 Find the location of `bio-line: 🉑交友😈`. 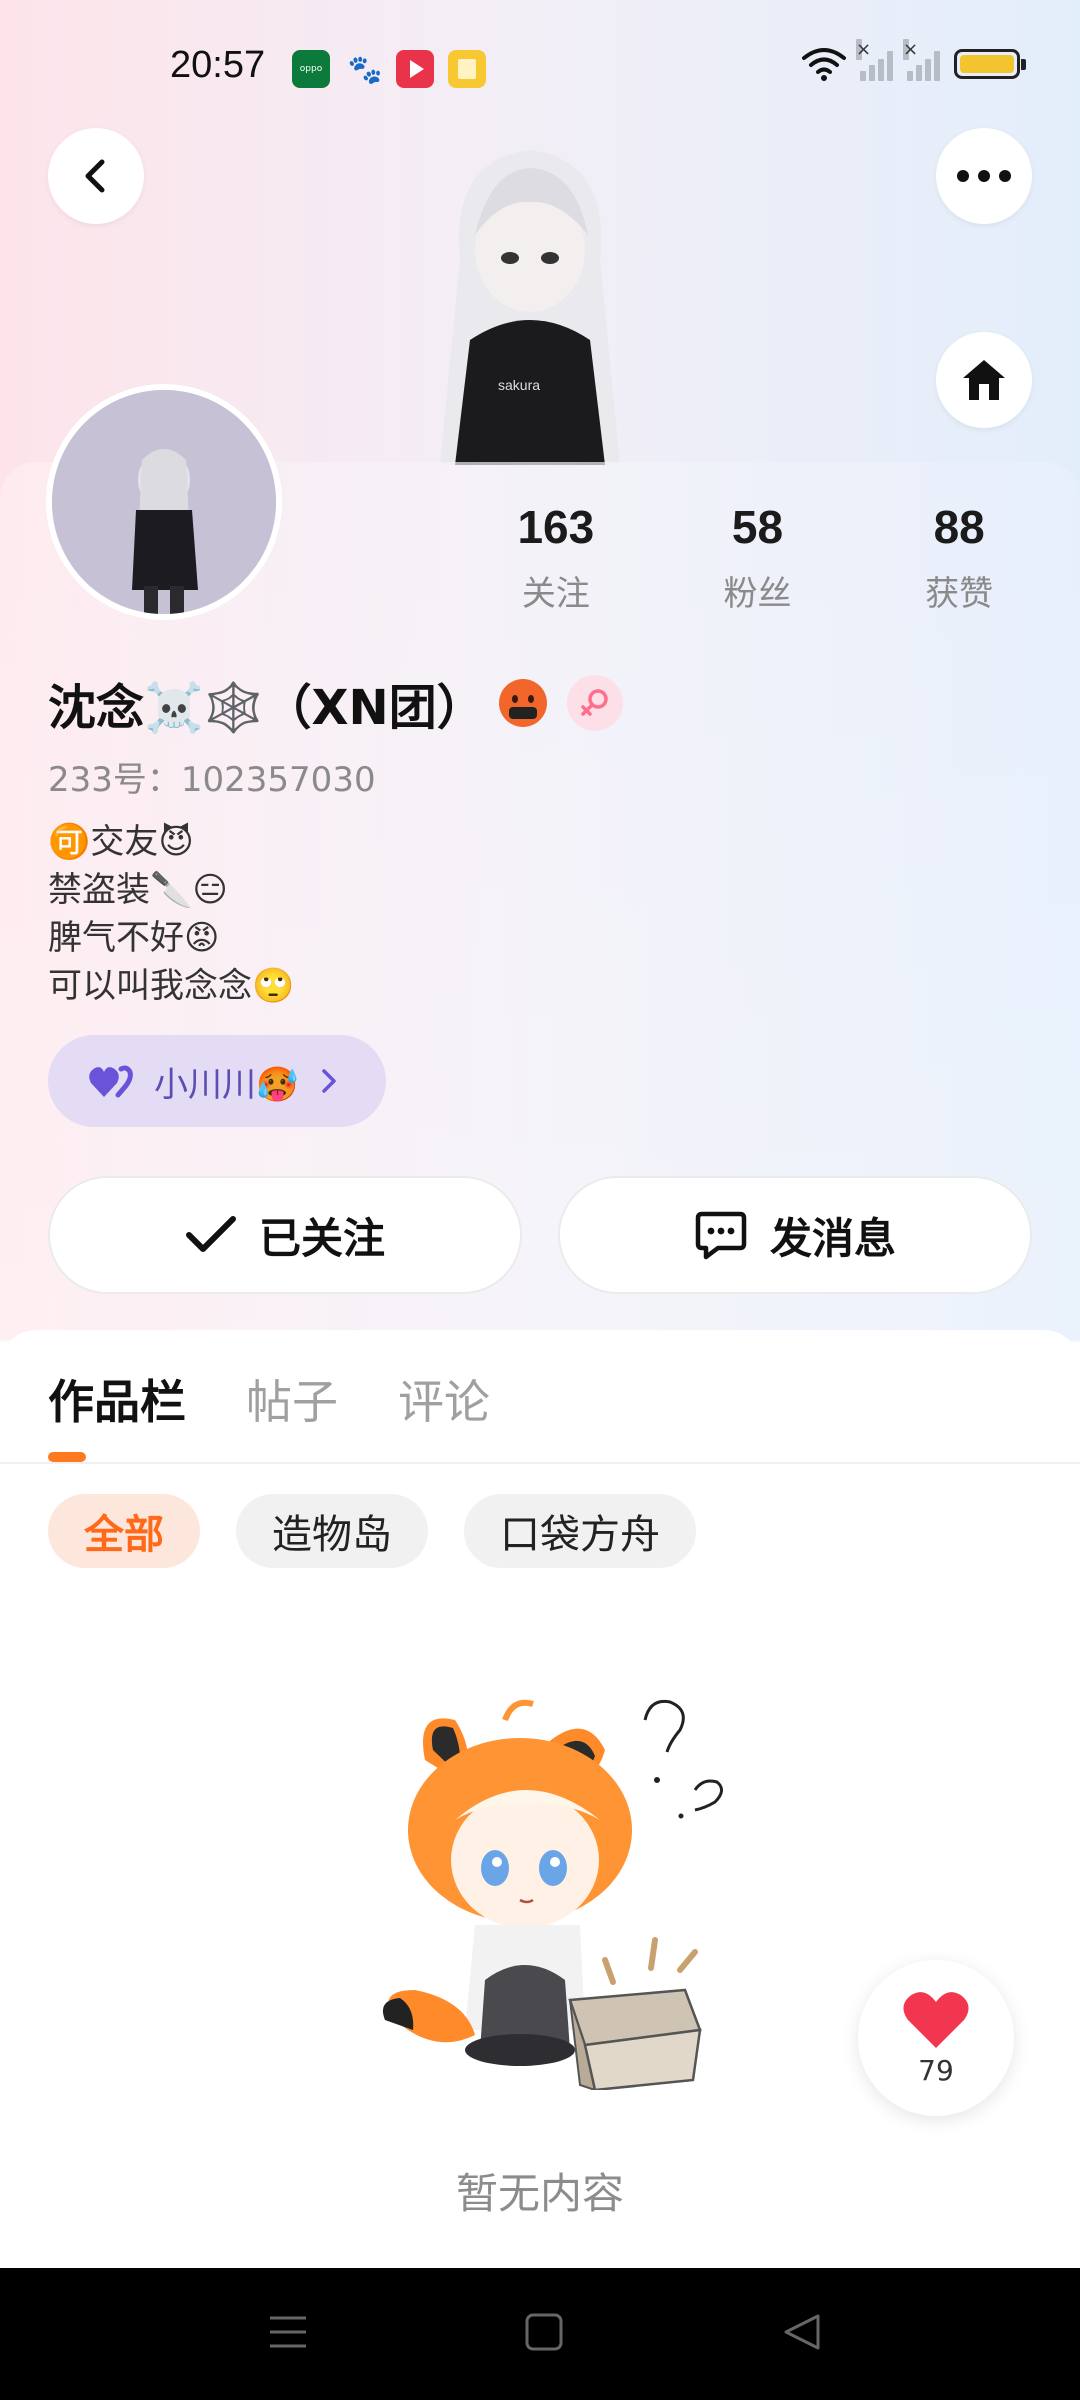

bio-line: 🉑交友😈 is located at coordinates (121, 842).